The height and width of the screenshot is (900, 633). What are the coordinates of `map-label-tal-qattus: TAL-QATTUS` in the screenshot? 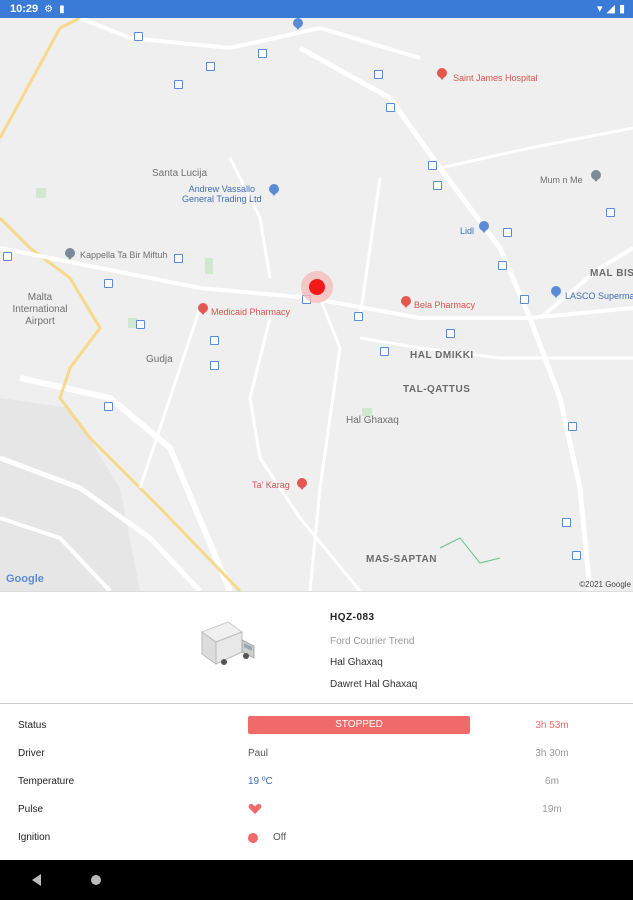 It's located at (437, 389).